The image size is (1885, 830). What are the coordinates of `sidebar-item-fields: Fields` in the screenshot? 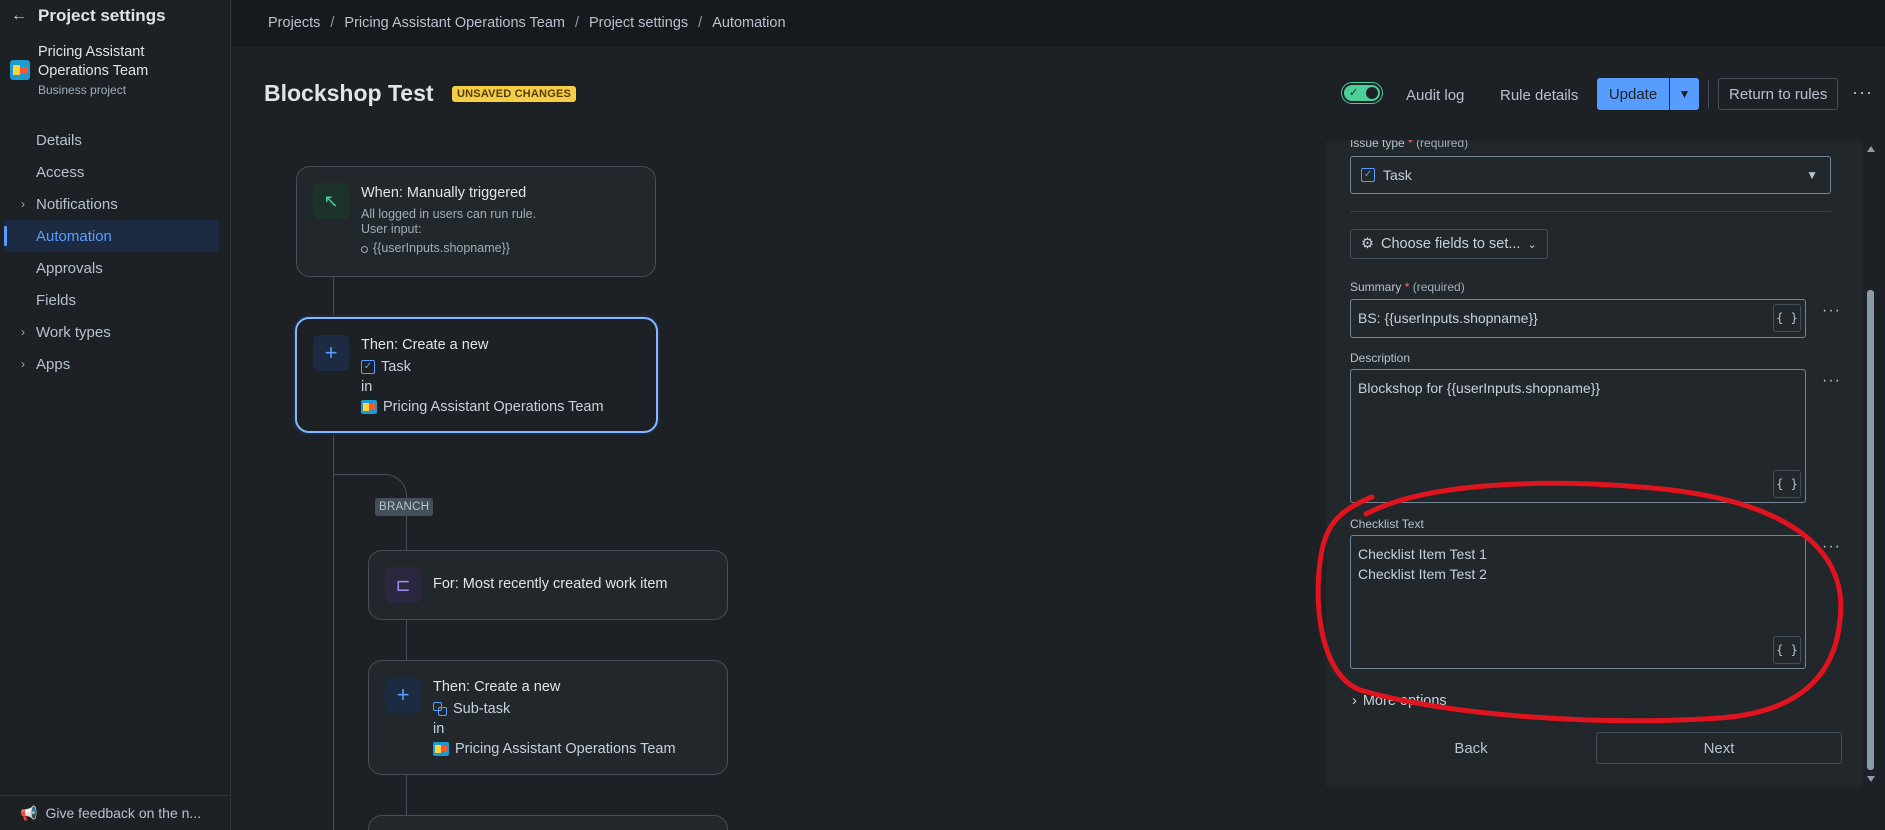 It's located at (111, 300).